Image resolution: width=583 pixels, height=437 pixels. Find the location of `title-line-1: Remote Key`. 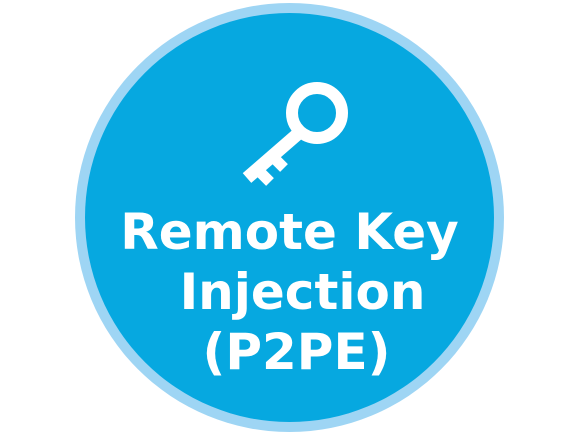

title-line-1: Remote Key is located at coordinates (289, 232).